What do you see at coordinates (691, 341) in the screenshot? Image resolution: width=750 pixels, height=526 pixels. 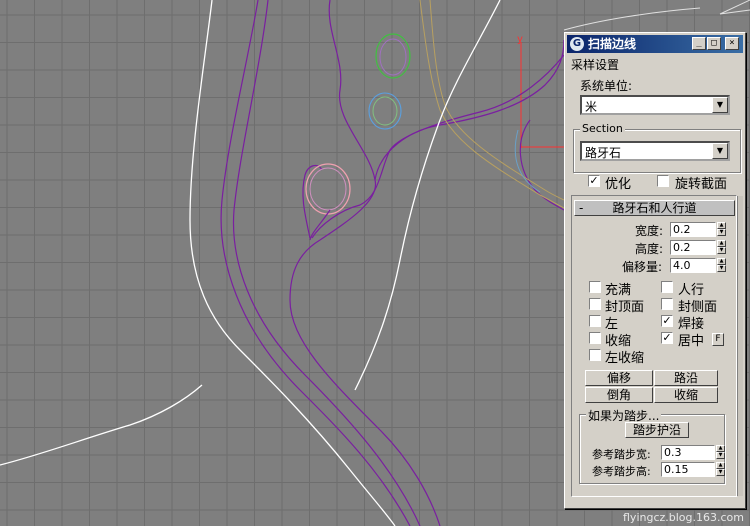 I see `center-label: 居中` at bounding box center [691, 341].